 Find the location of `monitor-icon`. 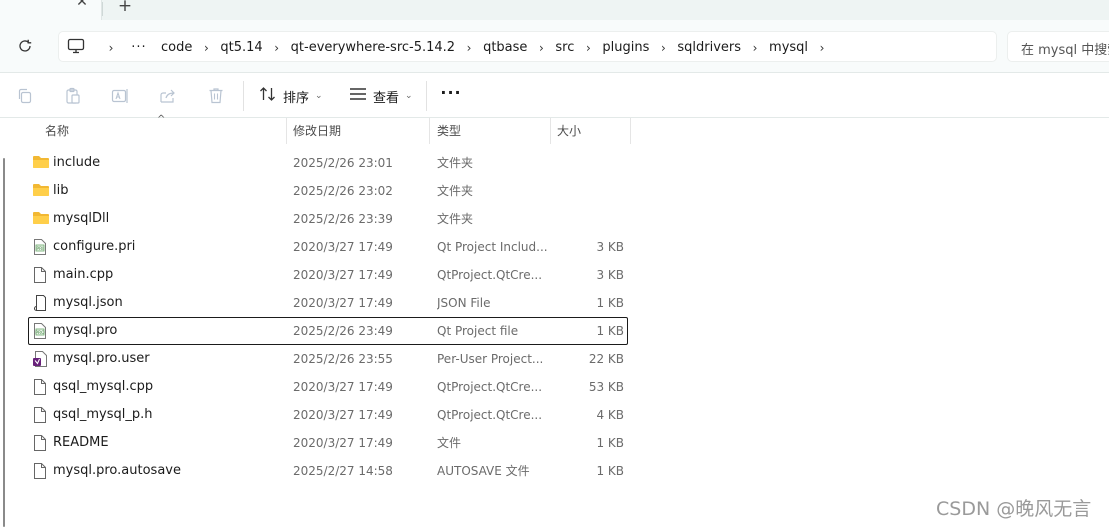

monitor-icon is located at coordinates (77, 47).